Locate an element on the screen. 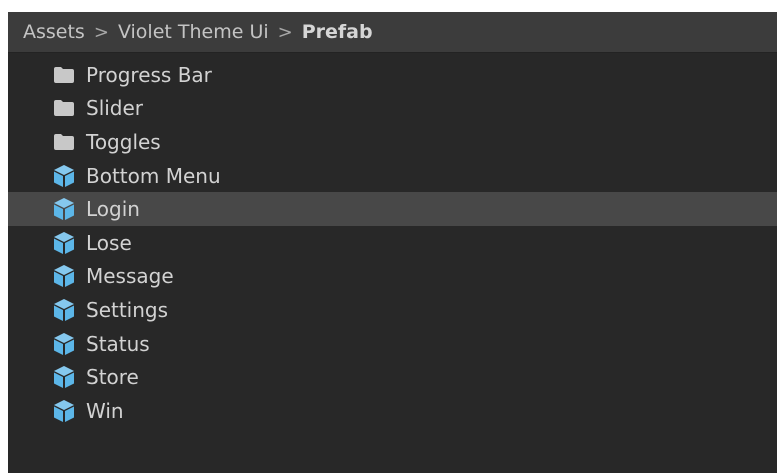 The height and width of the screenshot is (473, 777). list-item-status: Status is located at coordinates (392, 344).